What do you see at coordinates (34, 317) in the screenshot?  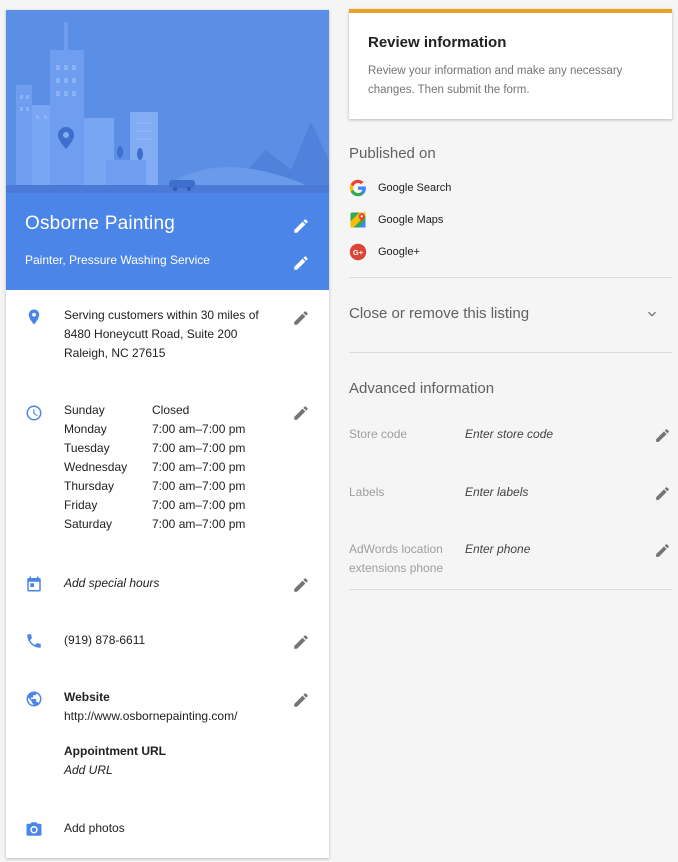 I see `location-pin-icon` at bounding box center [34, 317].